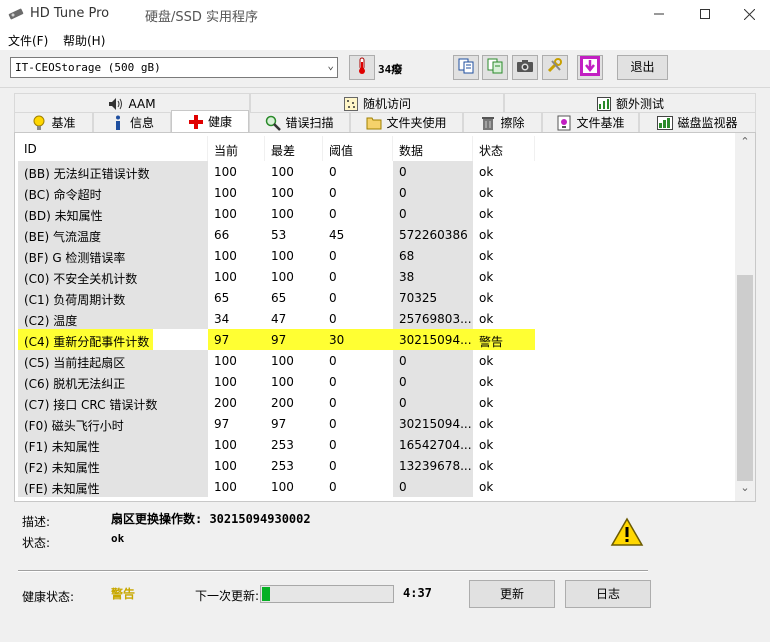 The width and height of the screenshot is (770, 642). Describe the element at coordinates (174, 67) in the screenshot. I see `drive-select: IT-CEOStorage (500 gB) ⌄` at that location.